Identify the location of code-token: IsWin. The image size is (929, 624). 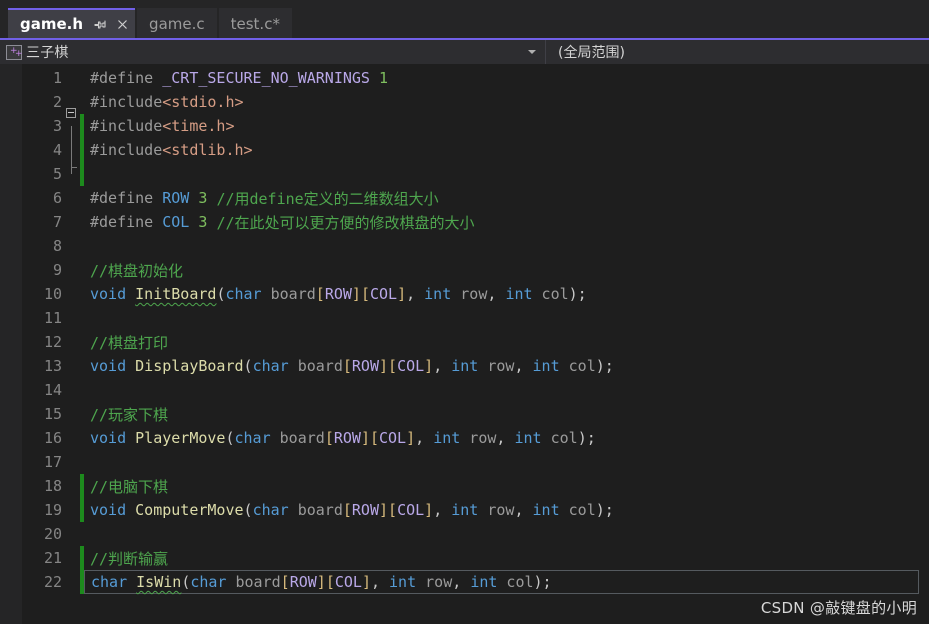
(159, 582).